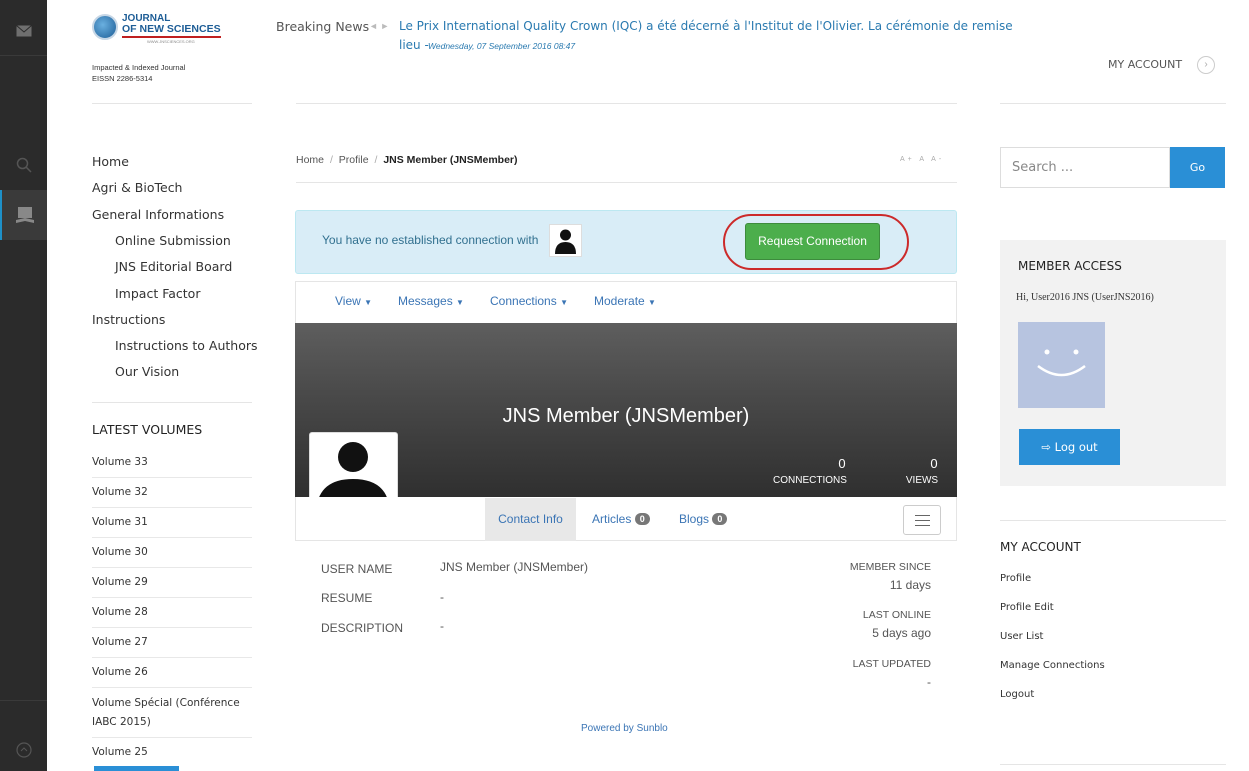  Describe the element at coordinates (1015, 578) in the screenshot. I see `account-link-profile: Profile` at that location.